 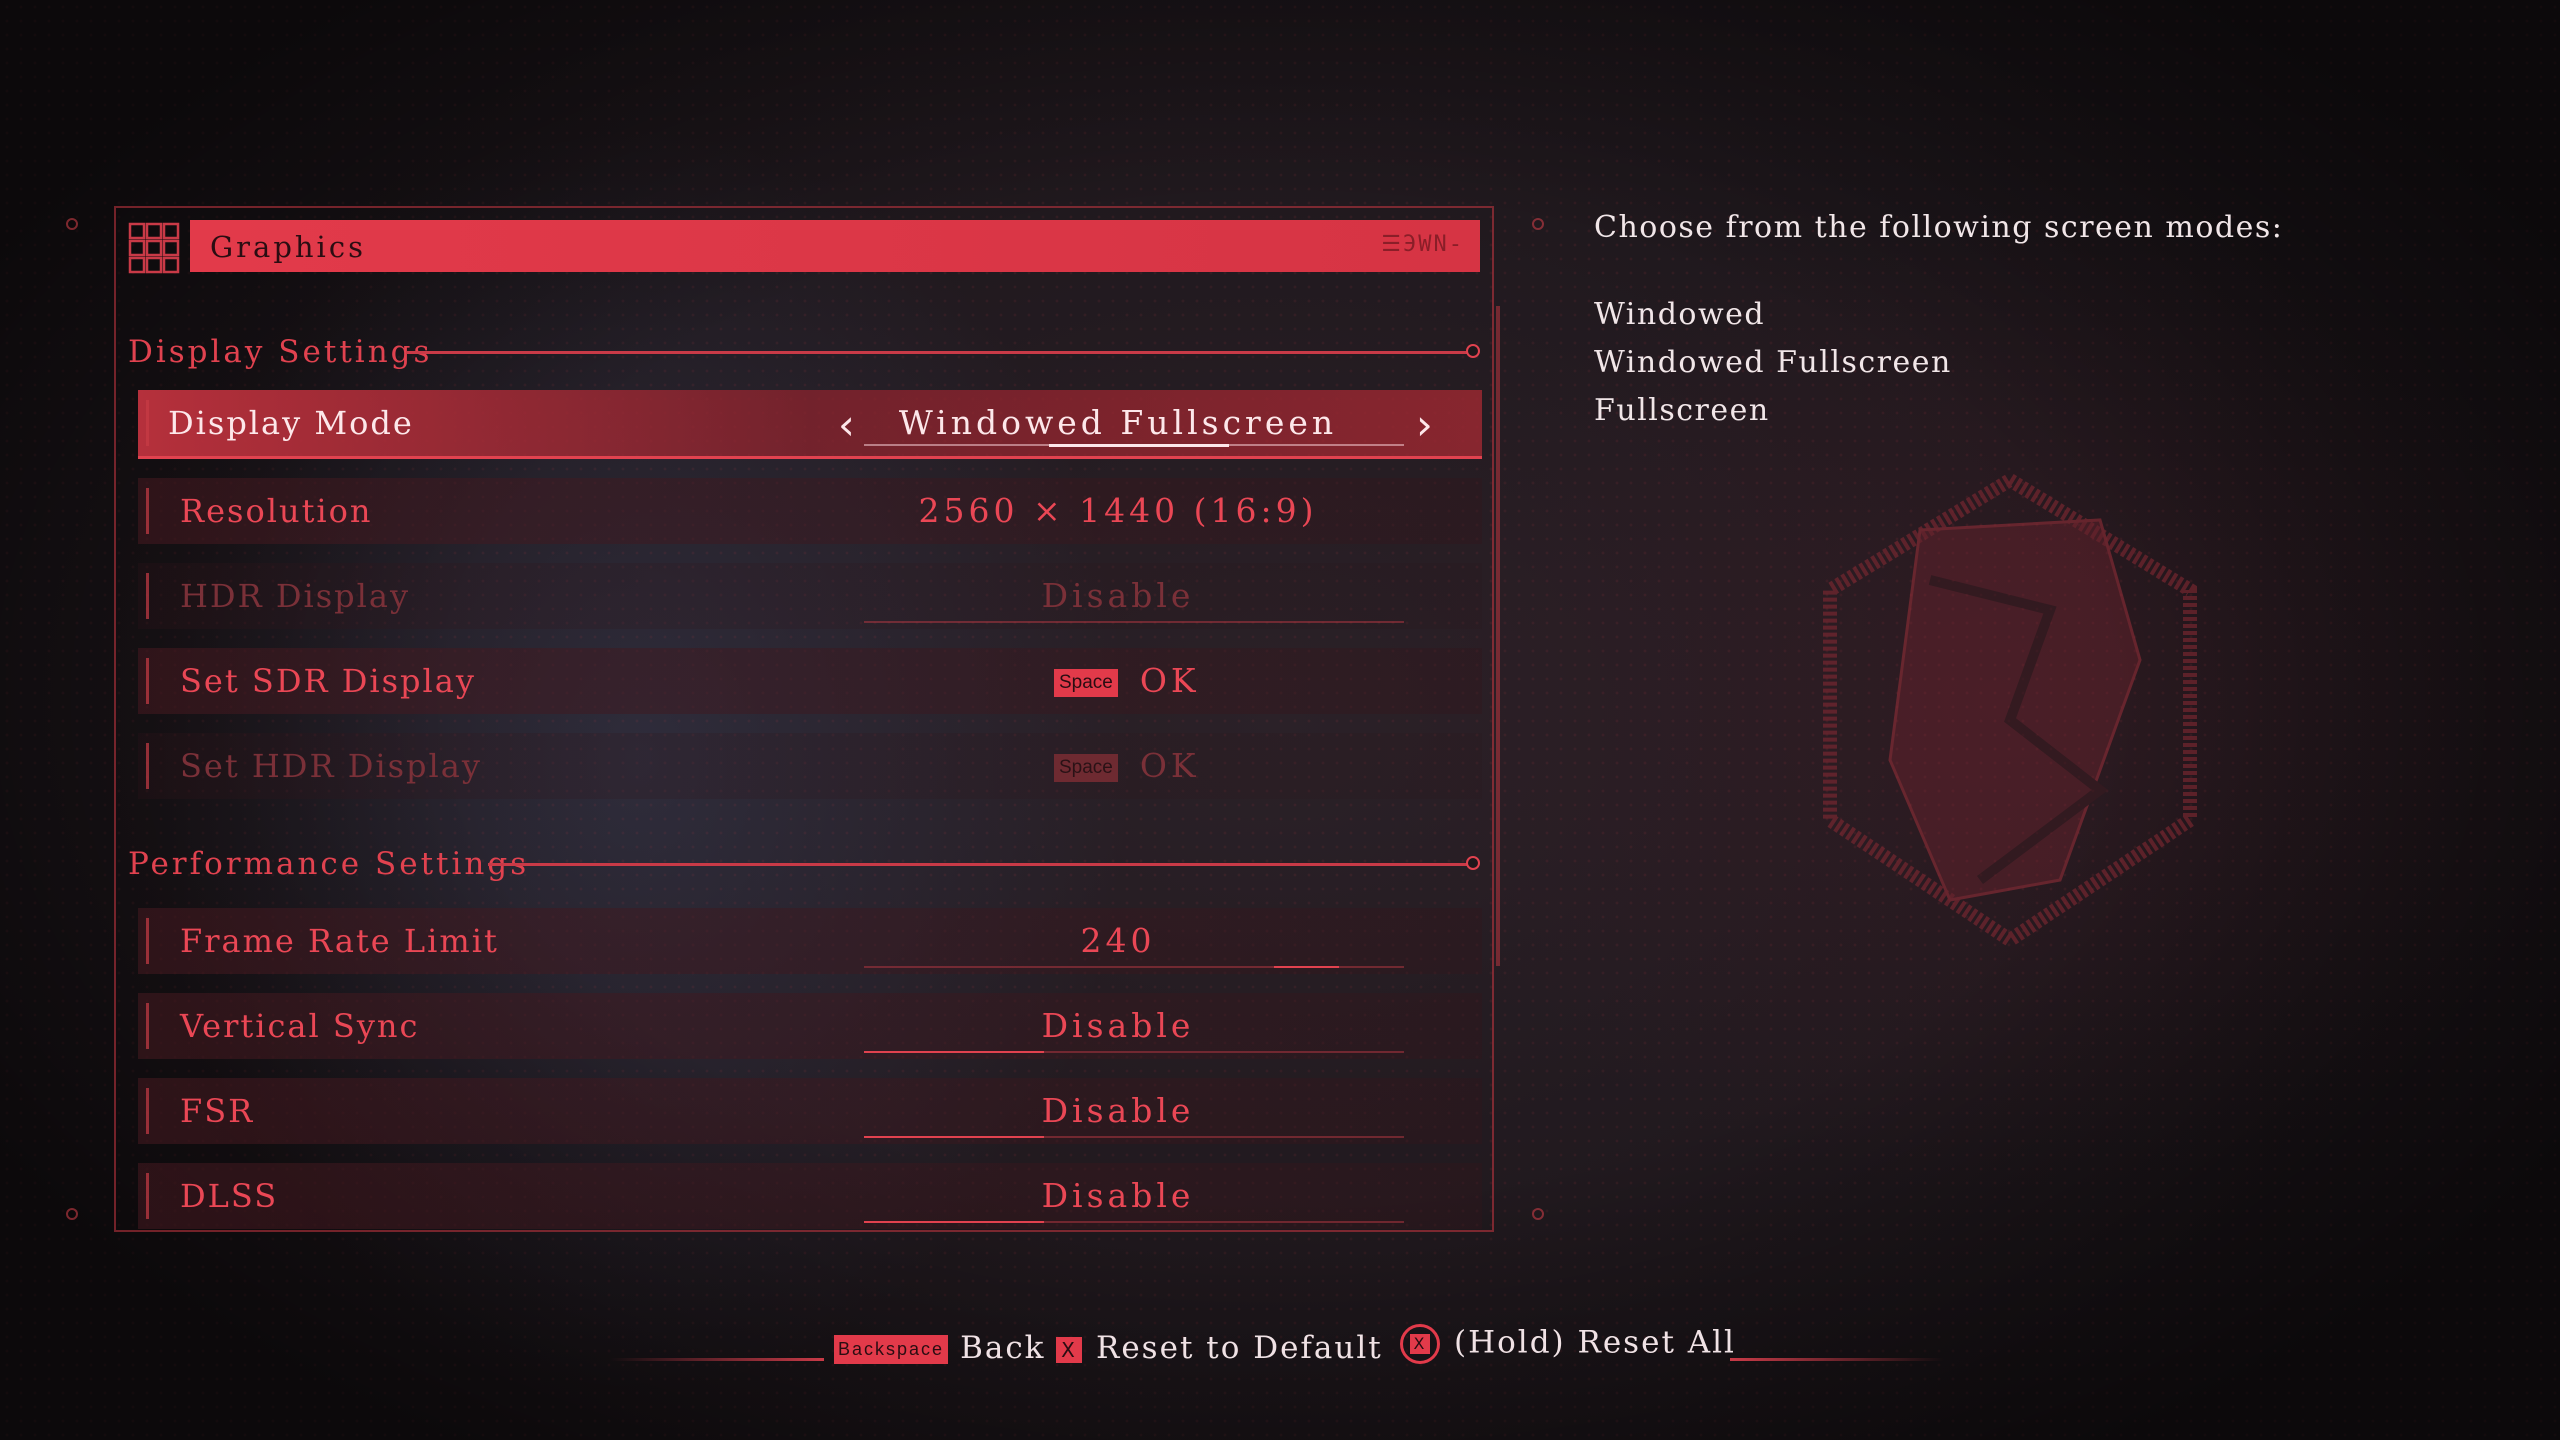 What do you see at coordinates (810, 424) in the screenshot?
I see `setting-row-display-mode: Display Mode ‹ Windowed Fullscreen ›` at bounding box center [810, 424].